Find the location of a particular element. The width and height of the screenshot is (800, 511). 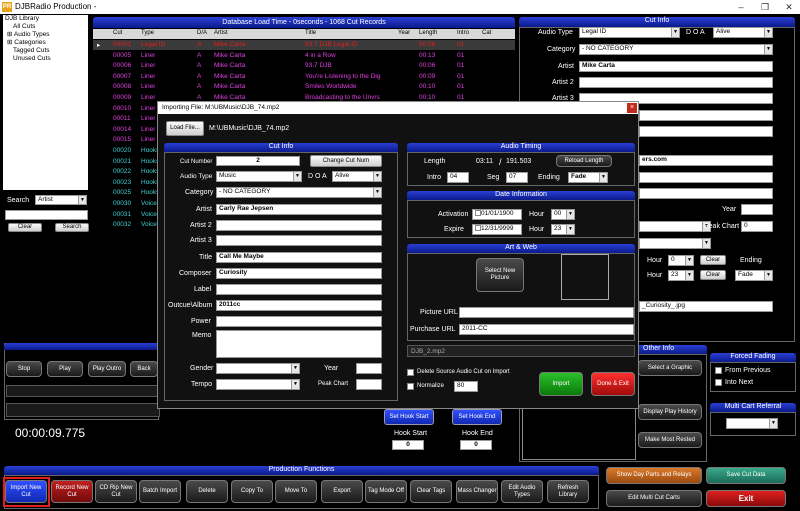

ending-select: Fade ▼ is located at coordinates (754, 275).